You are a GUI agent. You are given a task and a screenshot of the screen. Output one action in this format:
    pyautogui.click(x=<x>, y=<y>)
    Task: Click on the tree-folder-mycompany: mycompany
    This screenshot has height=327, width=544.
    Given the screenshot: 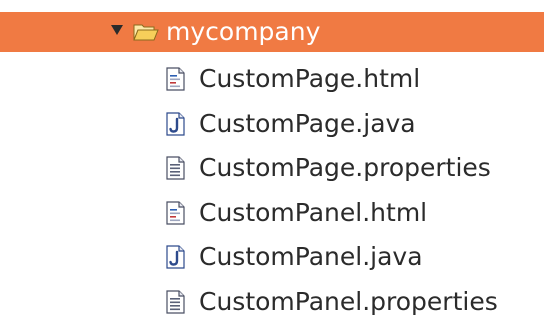 What is the action you would take?
    pyautogui.click(x=272, y=32)
    